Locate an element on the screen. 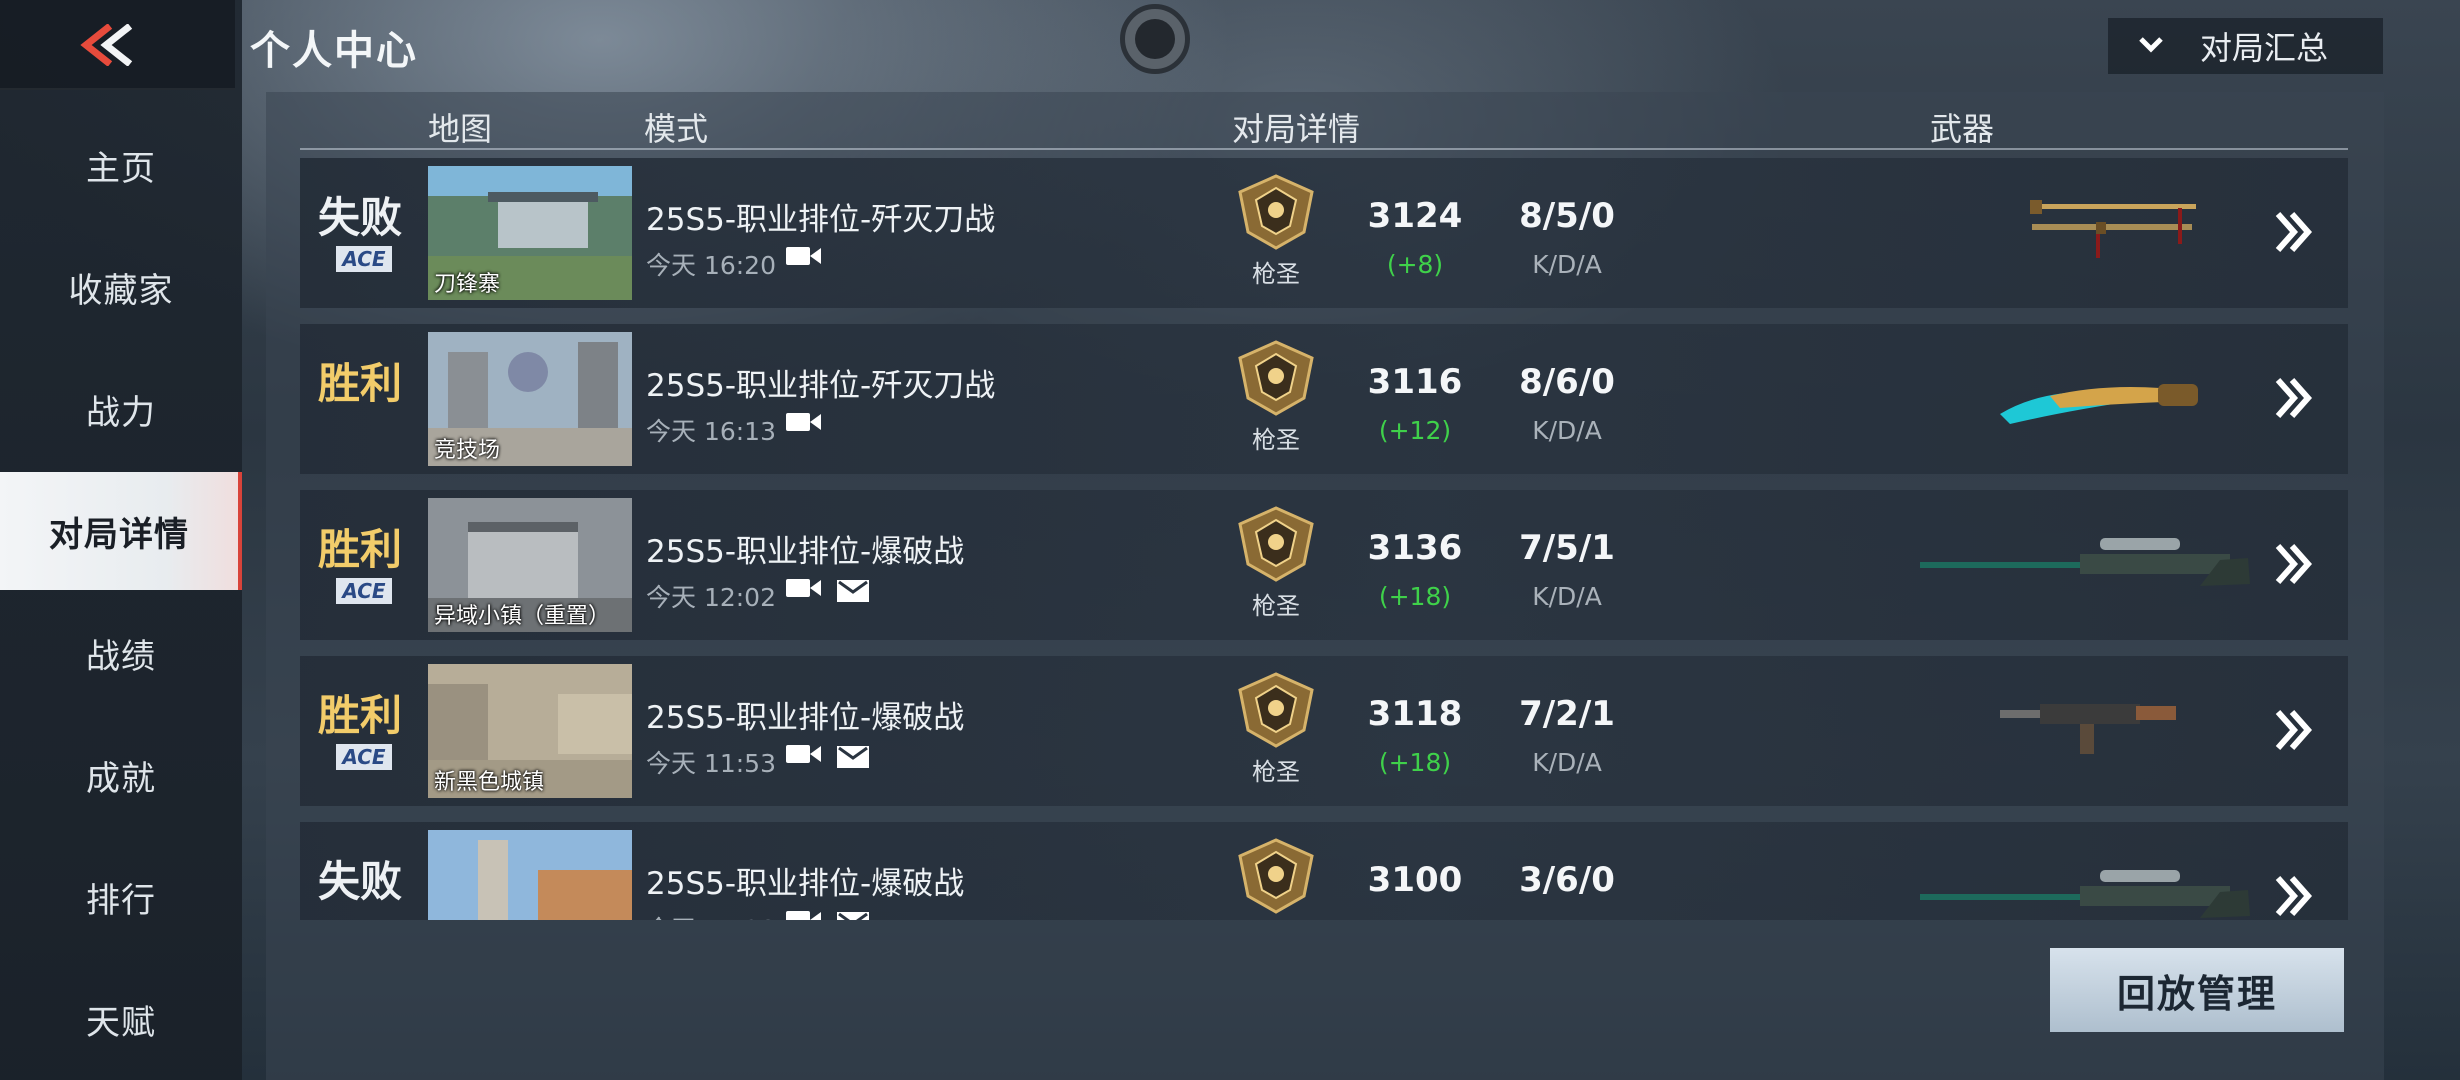 The width and height of the screenshot is (2460, 1080). sidebar-item-achievements: 成就 is located at coordinates (121, 775).